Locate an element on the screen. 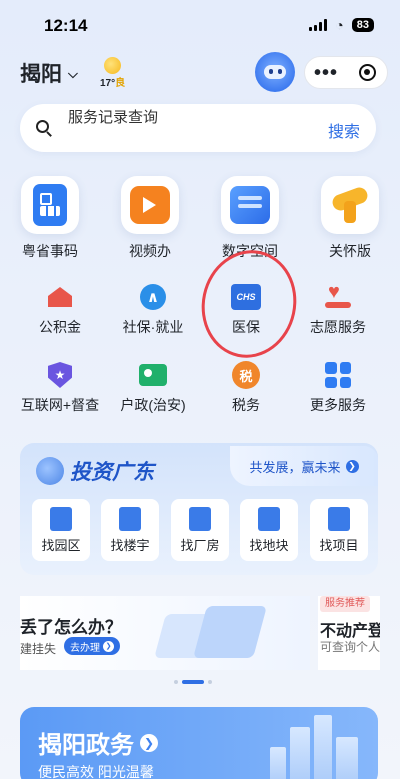  air-quality: 良 is located at coordinates (120, 83).